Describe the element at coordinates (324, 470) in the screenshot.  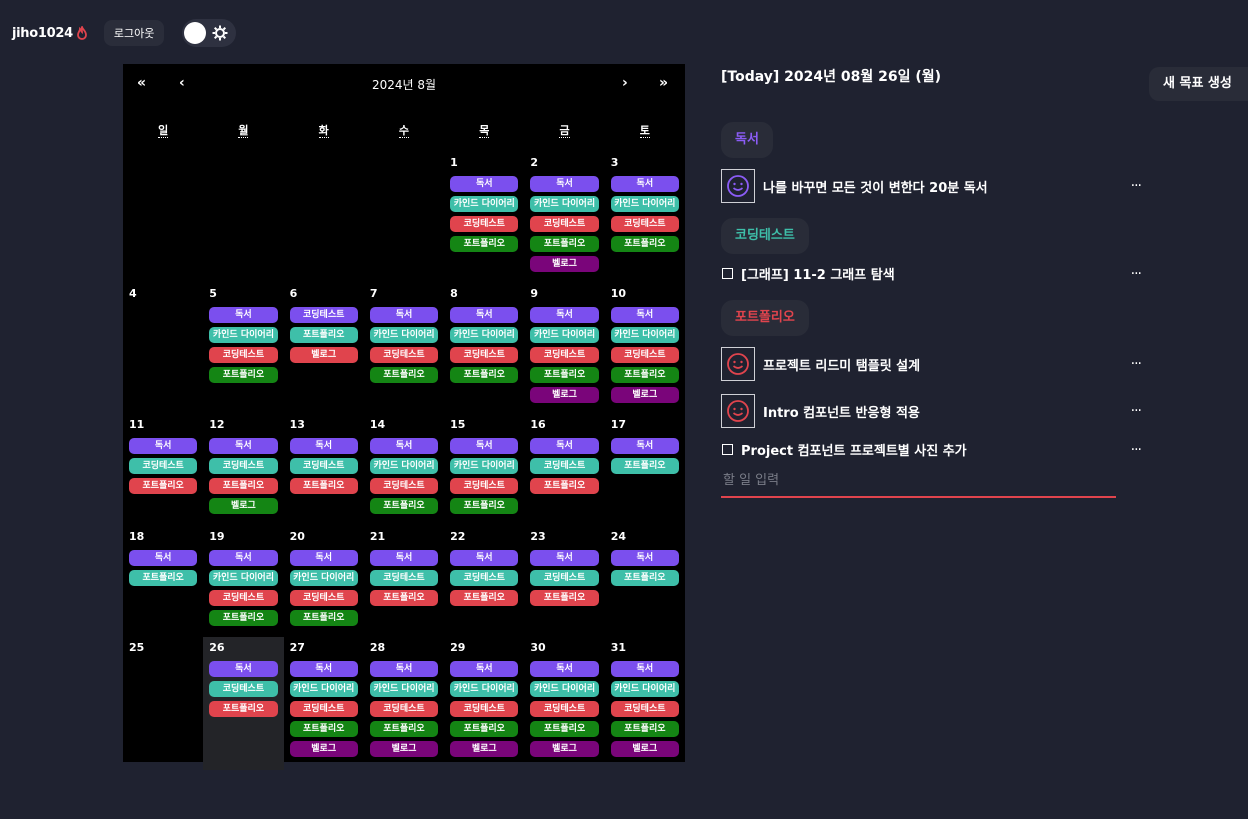
I see `calendar-day: 13 독서 코딩테스트 포트폴리오` at that location.